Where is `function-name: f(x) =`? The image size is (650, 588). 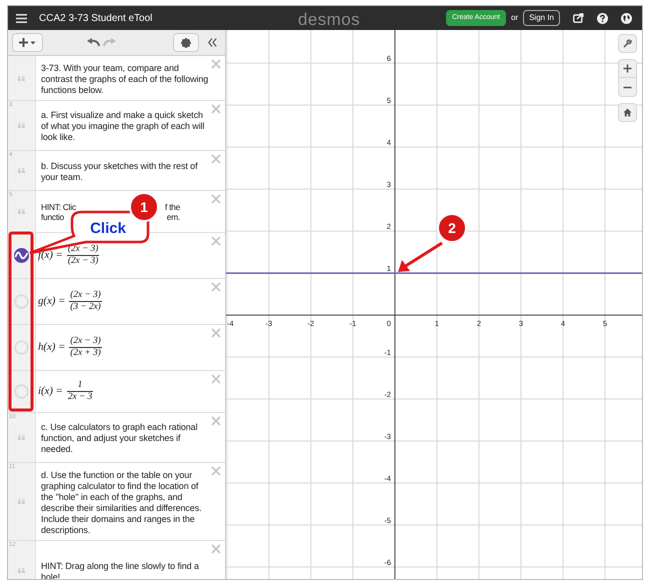
function-name: f(x) = is located at coordinates (50, 255).